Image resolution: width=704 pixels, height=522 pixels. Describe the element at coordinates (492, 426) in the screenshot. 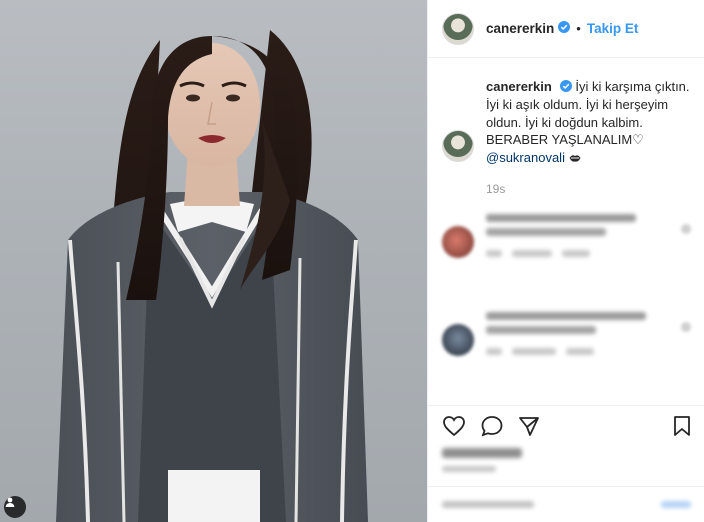

I see `comment-bubble-icon` at that location.